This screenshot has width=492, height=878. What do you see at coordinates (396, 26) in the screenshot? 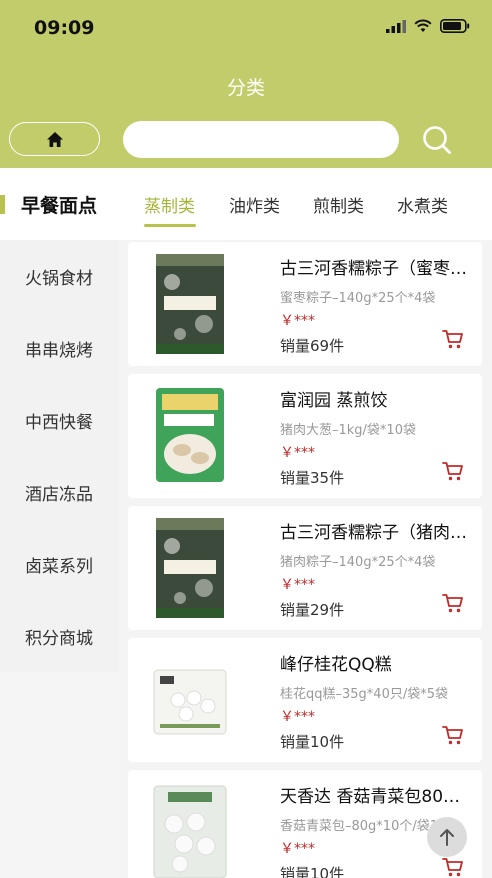
I see `signal-icon` at bounding box center [396, 26].